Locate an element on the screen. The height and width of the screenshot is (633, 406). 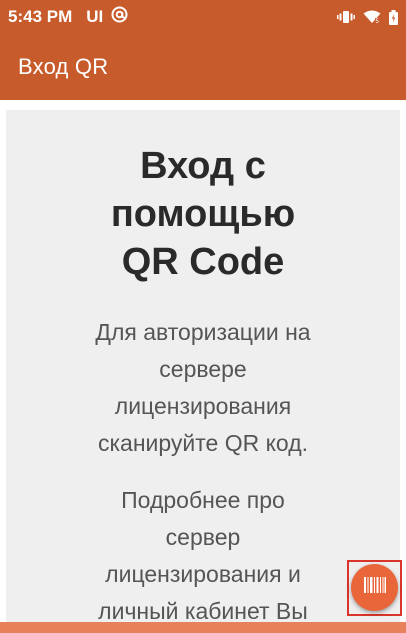
bottom-strip is located at coordinates (203, 627).